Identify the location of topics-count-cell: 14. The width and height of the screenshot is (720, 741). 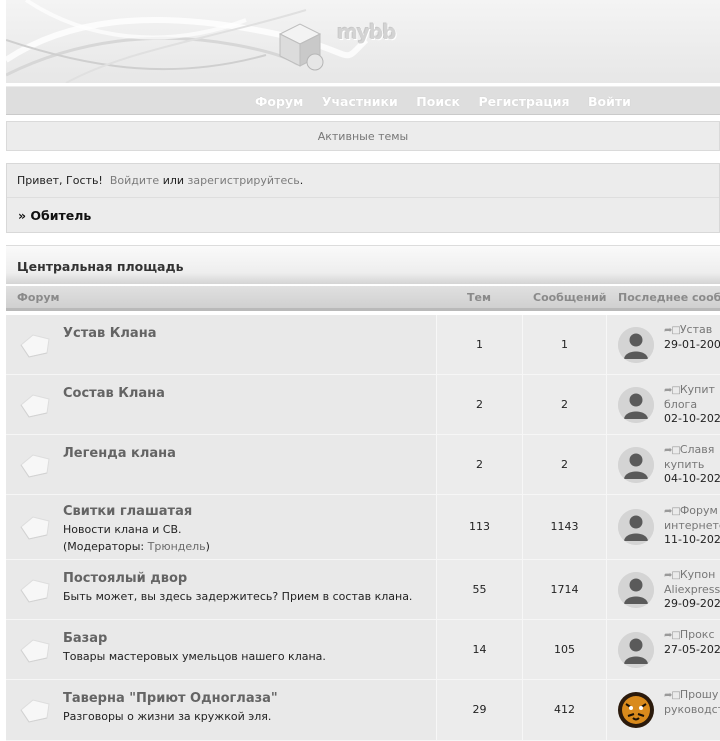
(480, 649).